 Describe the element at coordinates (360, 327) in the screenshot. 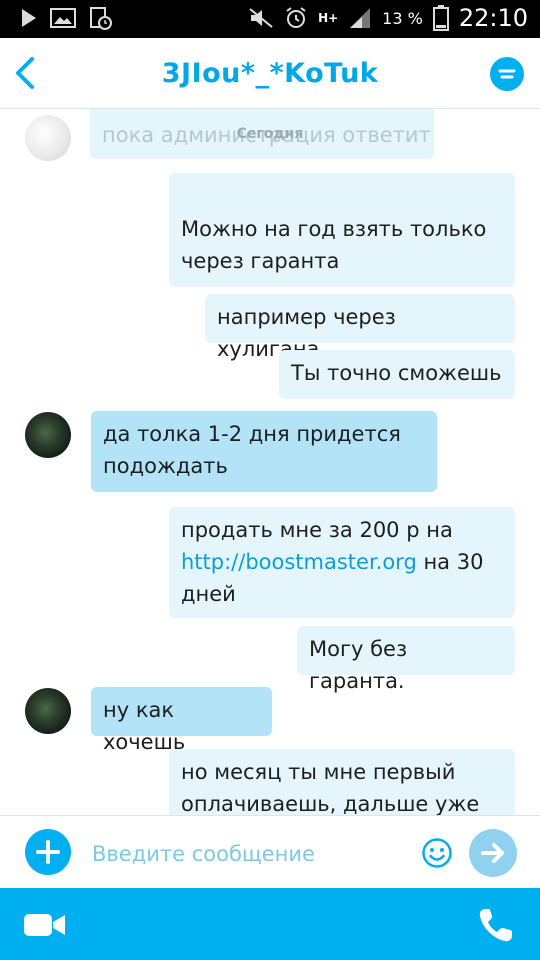

I see `message-bubble-outgoing: например через хулигана` at that location.